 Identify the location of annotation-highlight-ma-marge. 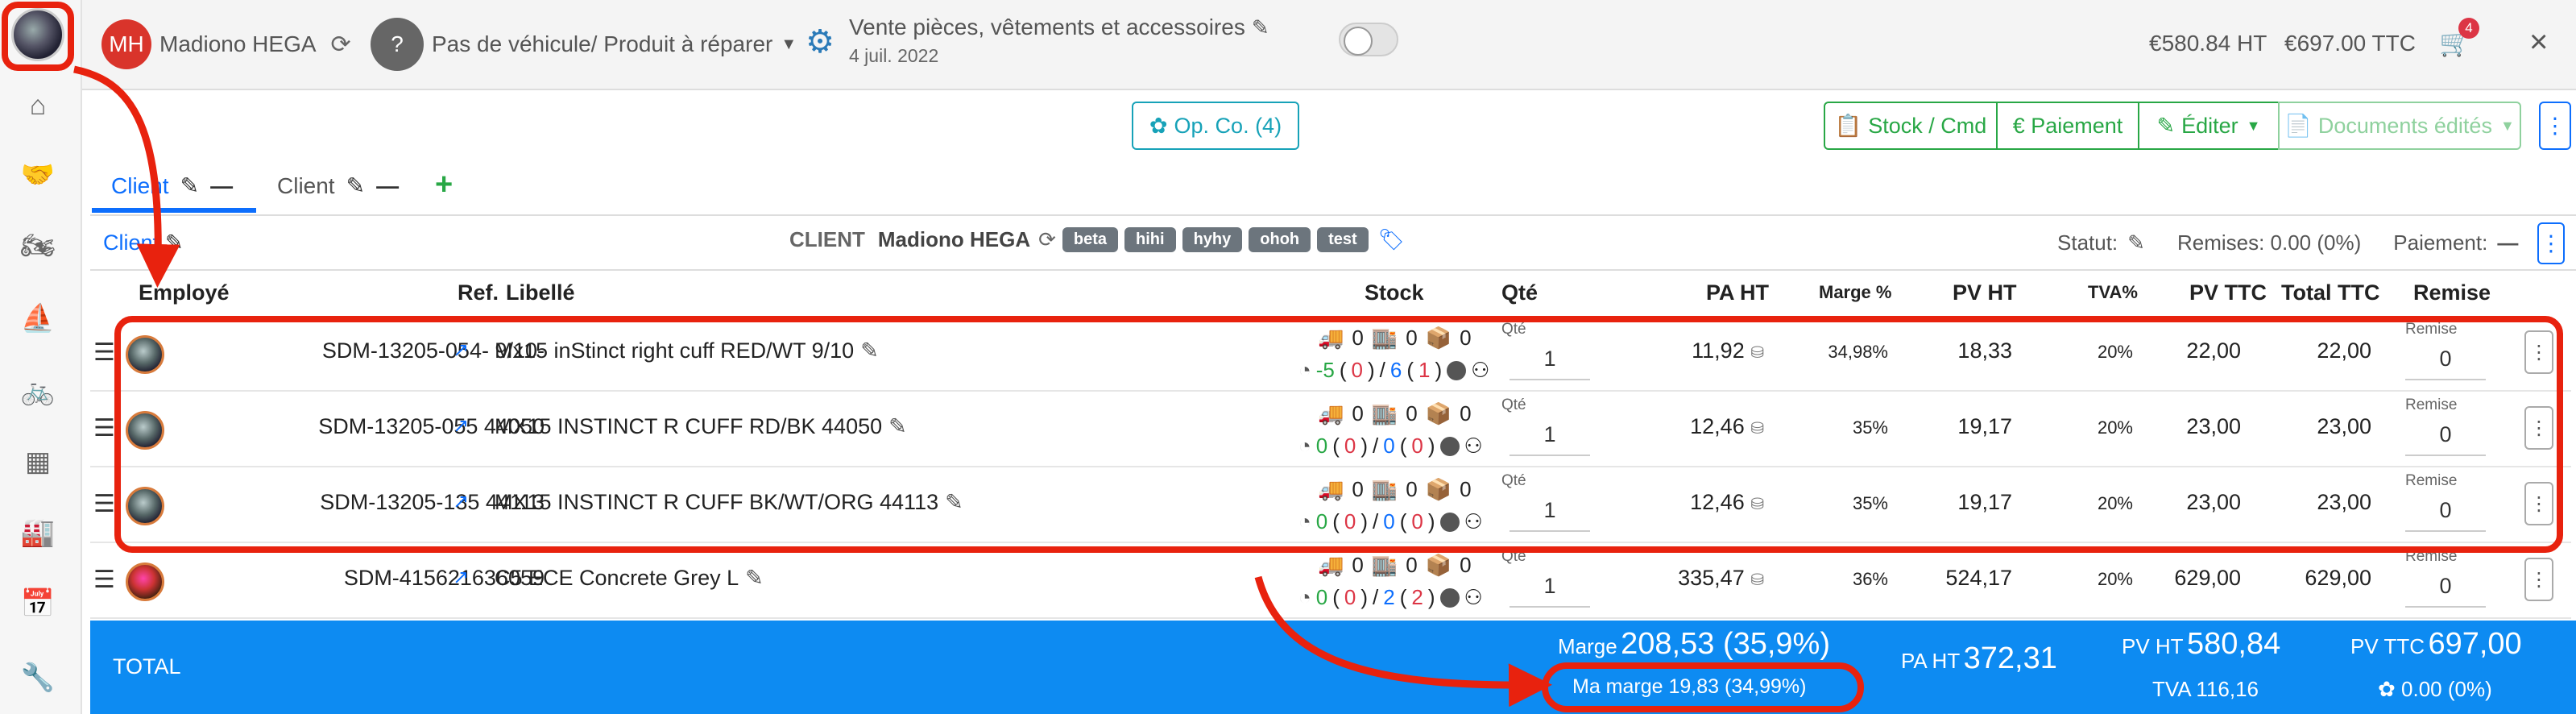
(1703, 687).